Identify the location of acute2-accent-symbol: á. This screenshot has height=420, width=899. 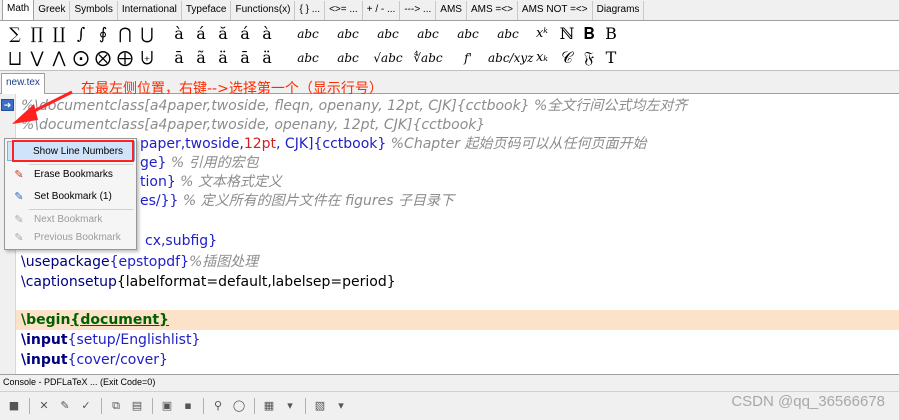
(245, 34).